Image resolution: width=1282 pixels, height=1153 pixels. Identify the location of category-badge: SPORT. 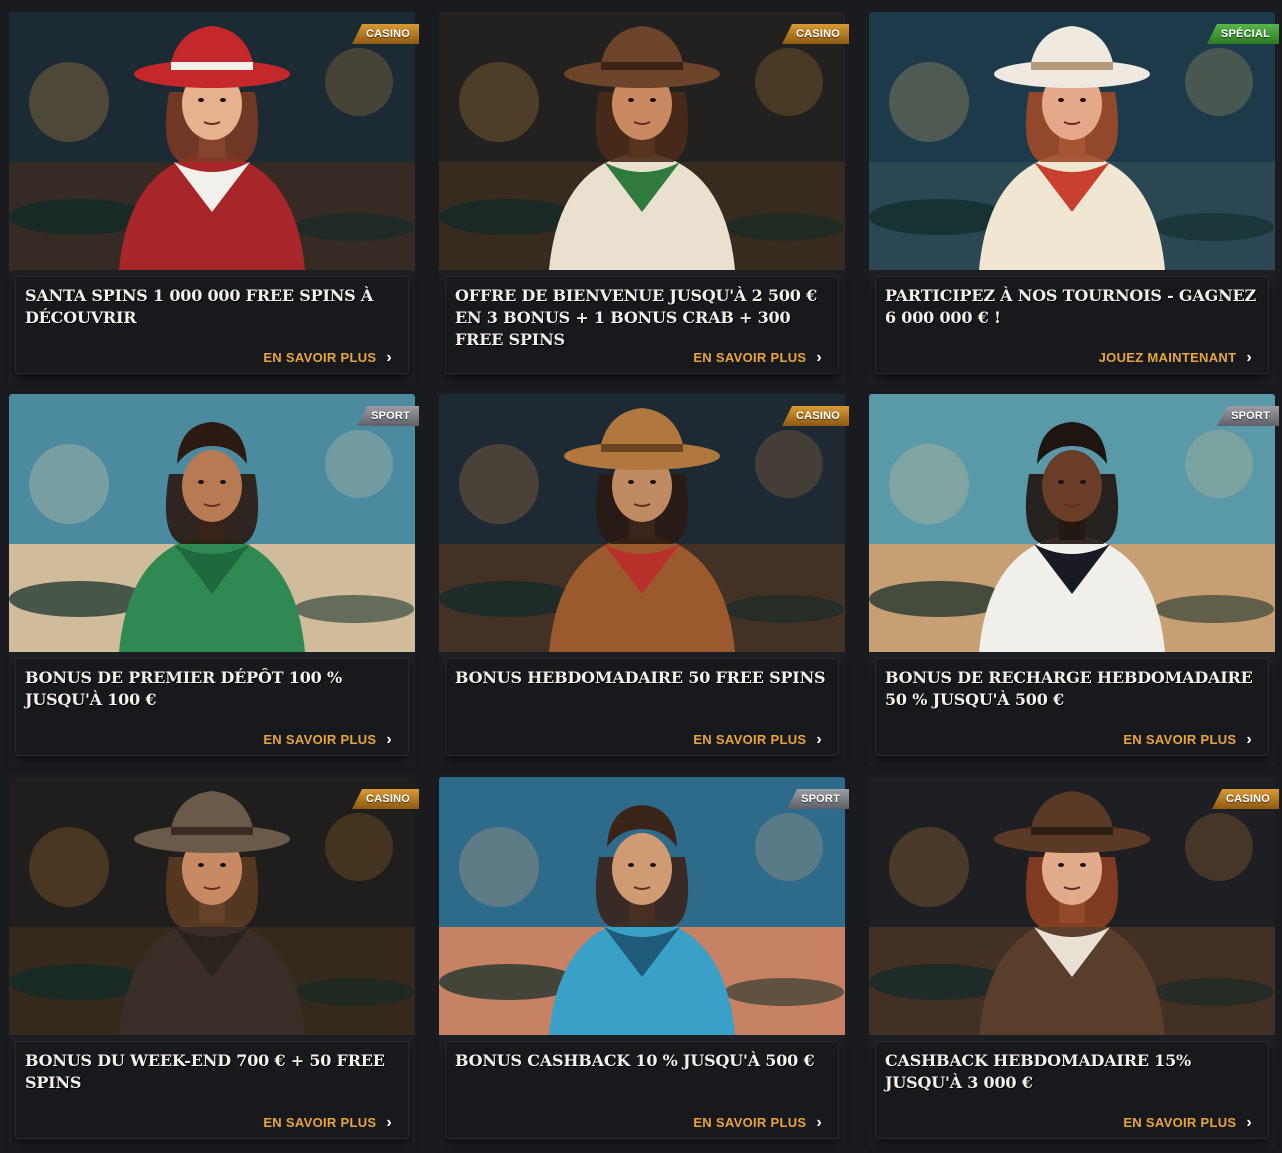
(818, 799).